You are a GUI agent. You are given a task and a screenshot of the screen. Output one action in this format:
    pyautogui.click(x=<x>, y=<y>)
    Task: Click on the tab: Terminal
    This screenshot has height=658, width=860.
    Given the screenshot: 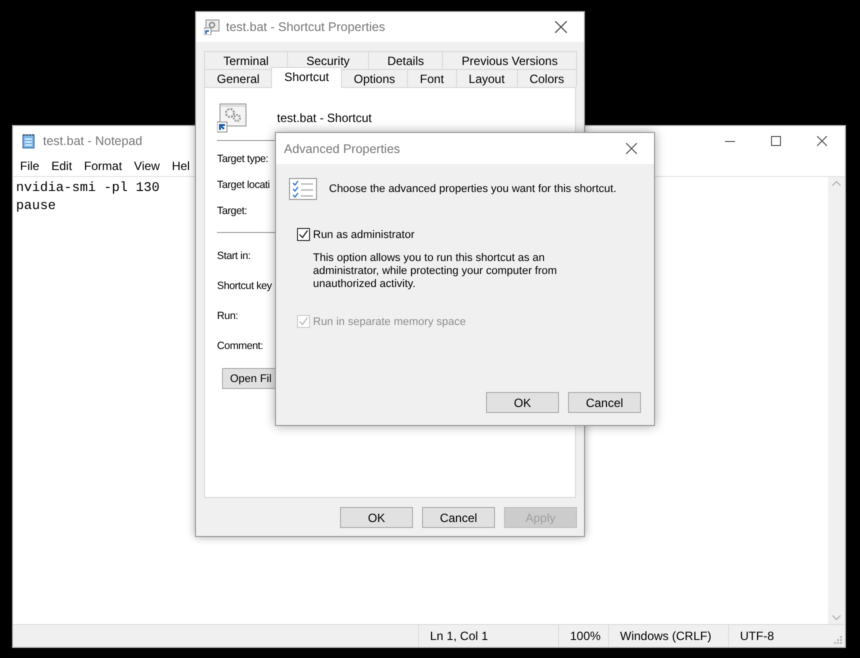 What is the action you would take?
    pyautogui.click(x=246, y=60)
    